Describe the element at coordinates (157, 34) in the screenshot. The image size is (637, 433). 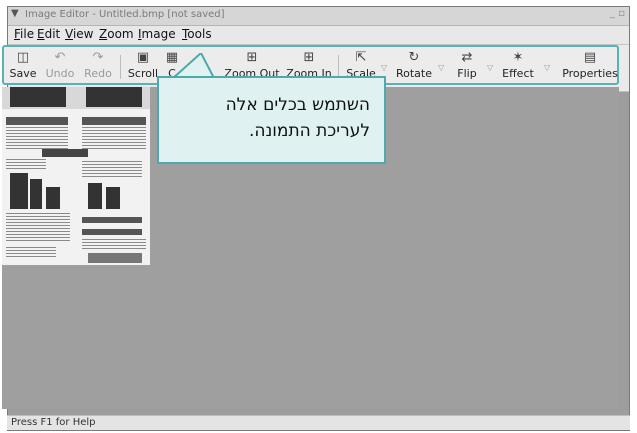
I see `menu-image: Image` at that location.